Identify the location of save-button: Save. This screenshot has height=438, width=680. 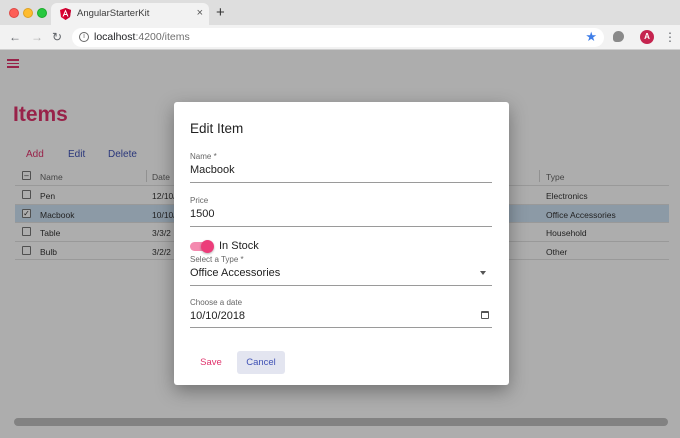
(211, 363).